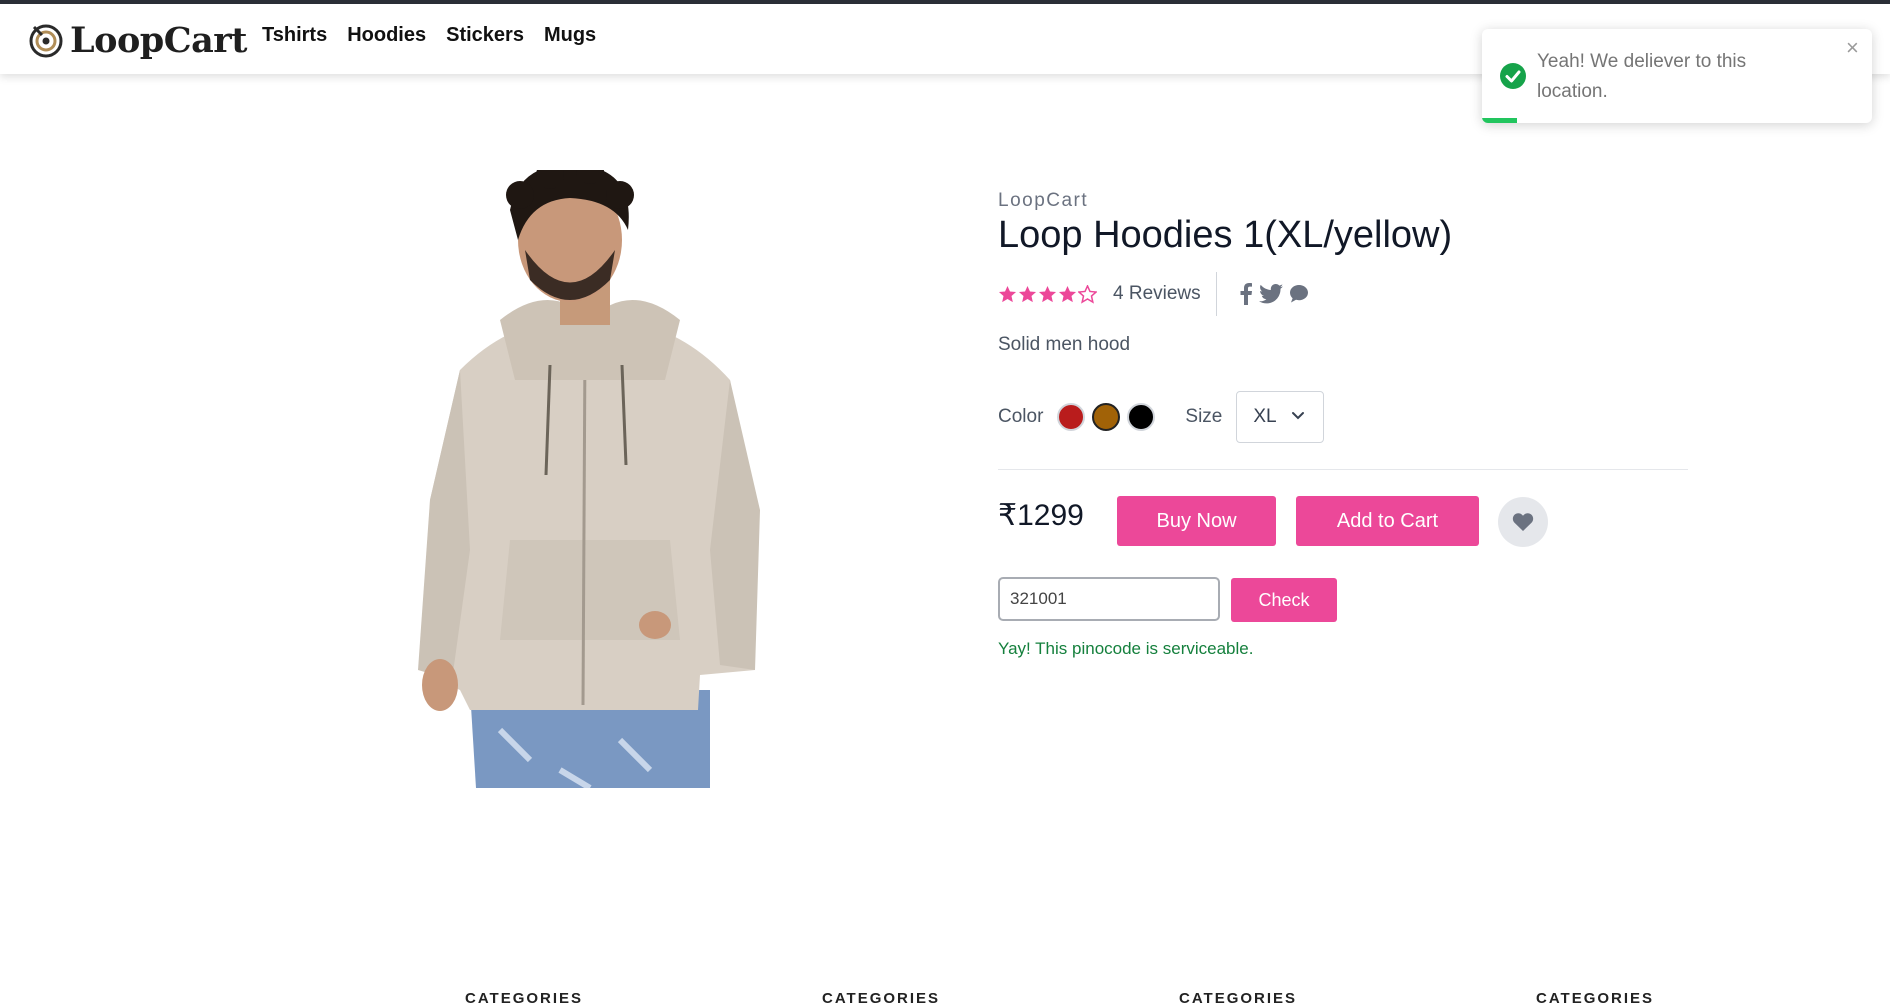 Image resolution: width=1890 pixels, height=1007 pixels. Describe the element at coordinates (1041, 515) in the screenshot. I see `product-price: ₹1299` at that location.